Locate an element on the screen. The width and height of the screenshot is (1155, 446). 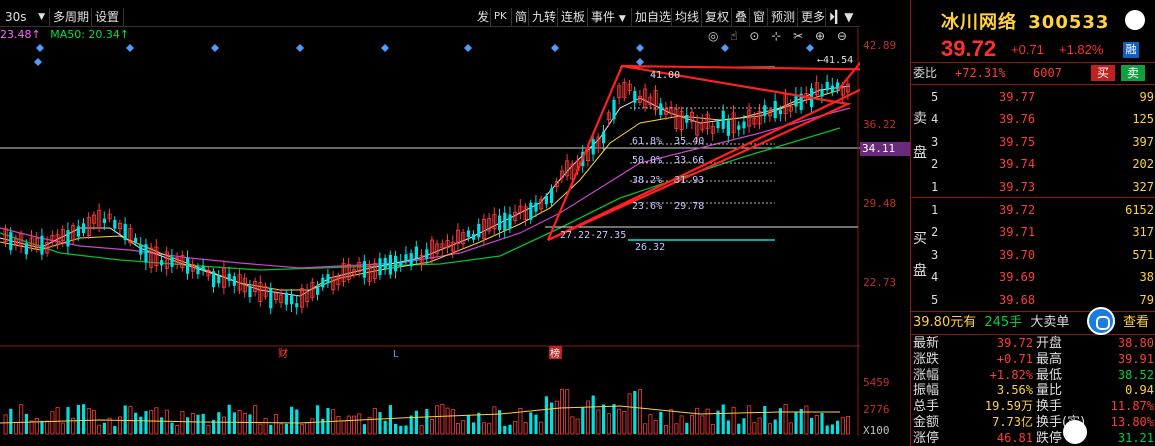
period-label: 30s is located at coordinates (16, 17).